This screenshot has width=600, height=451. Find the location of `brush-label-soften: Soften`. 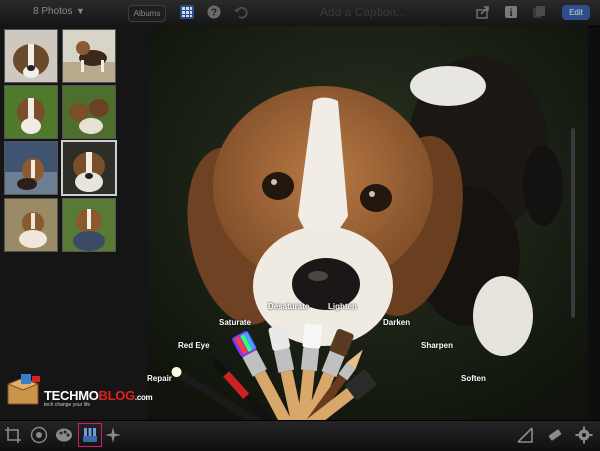

brush-label-soften: Soften is located at coordinates (473, 378).